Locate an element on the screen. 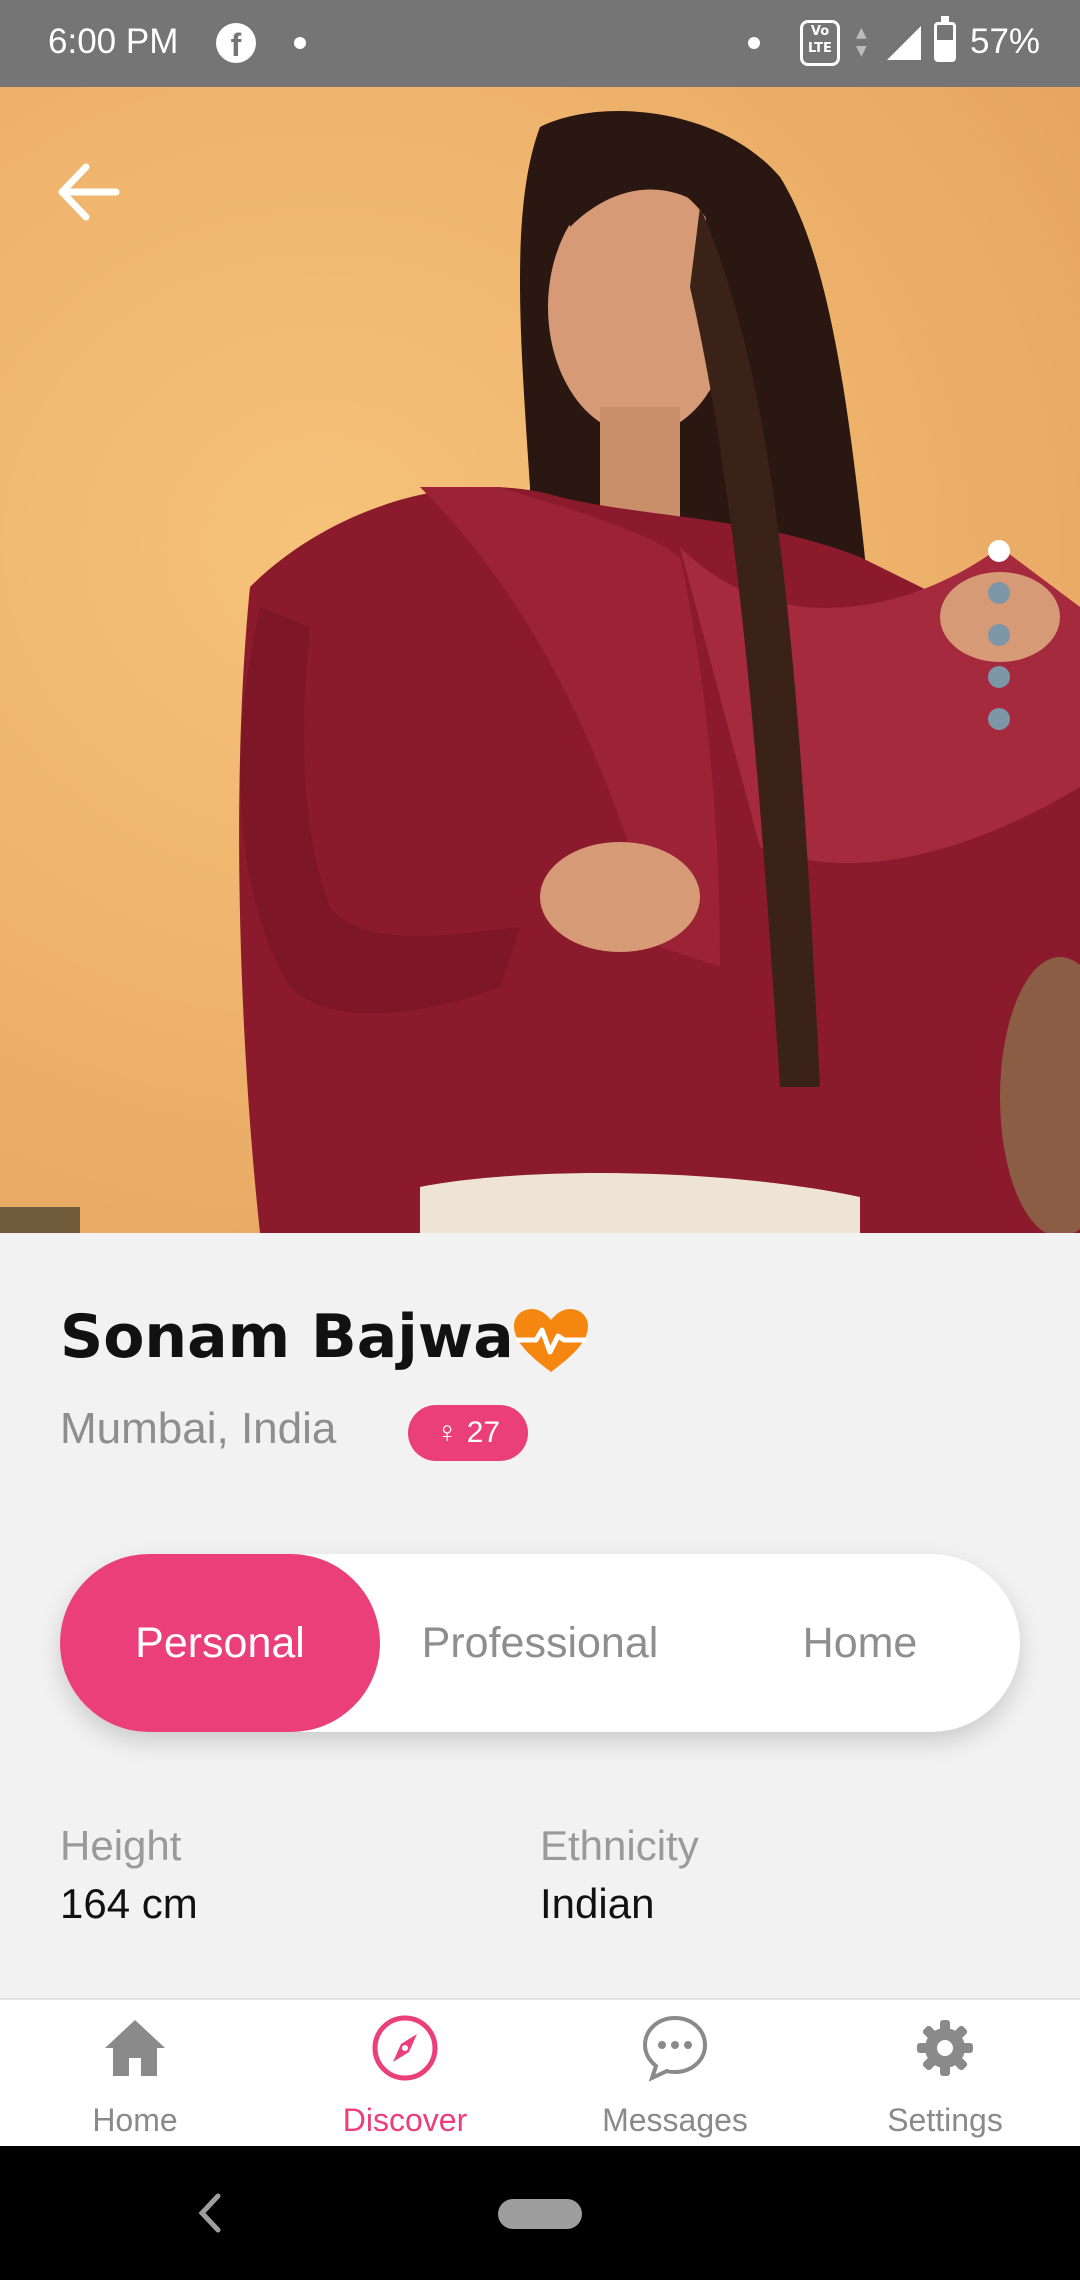  system-navigation-bar is located at coordinates (540, 2213).